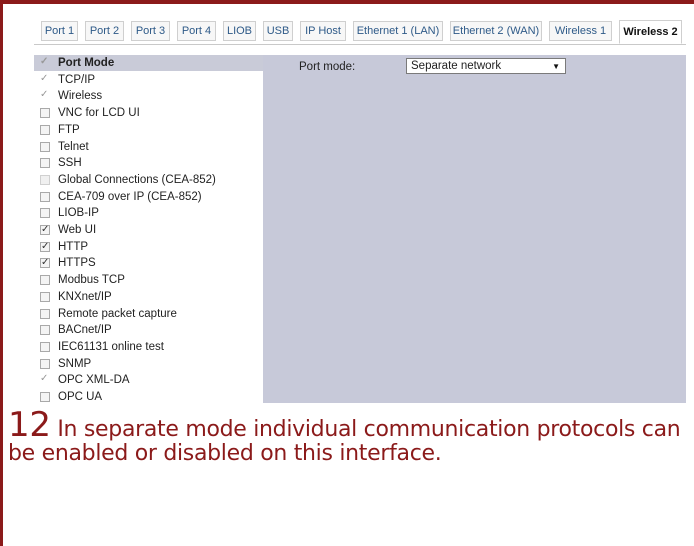 The height and width of the screenshot is (546, 694). Describe the element at coordinates (73, 146) in the screenshot. I see `protocol-label: Telnet` at that location.